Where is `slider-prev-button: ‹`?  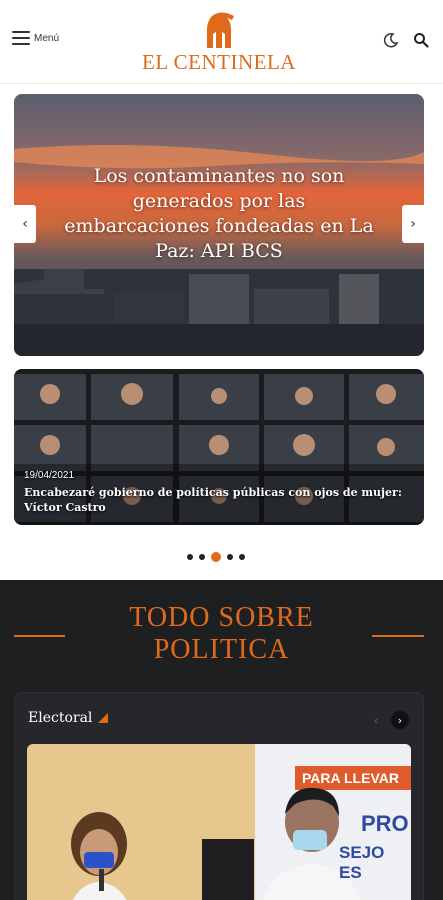 slider-prev-button: ‹ is located at coordinates (25, 224).